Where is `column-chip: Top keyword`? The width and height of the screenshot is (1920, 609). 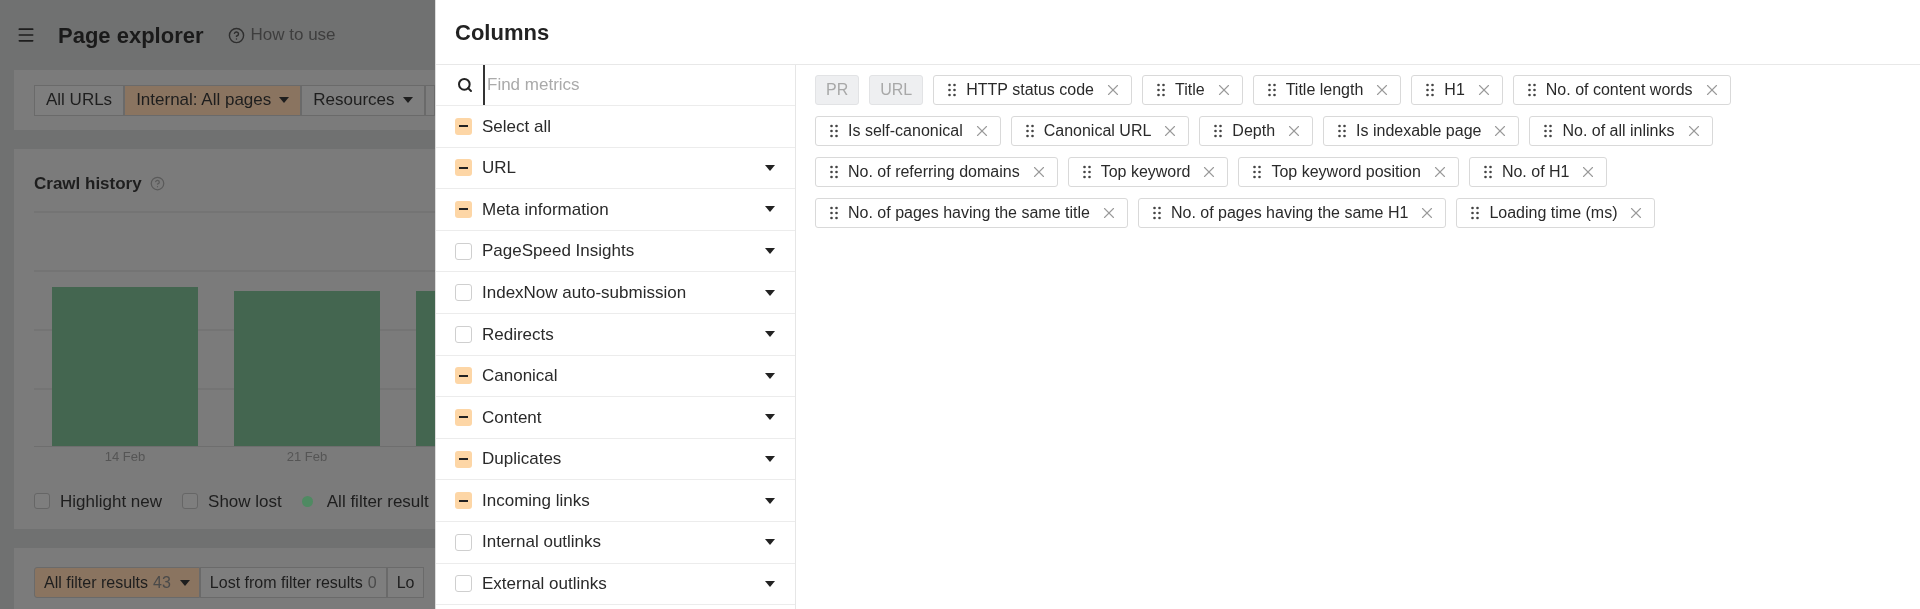 column-chip: Top keyword is located at coordinates (1148, 172).